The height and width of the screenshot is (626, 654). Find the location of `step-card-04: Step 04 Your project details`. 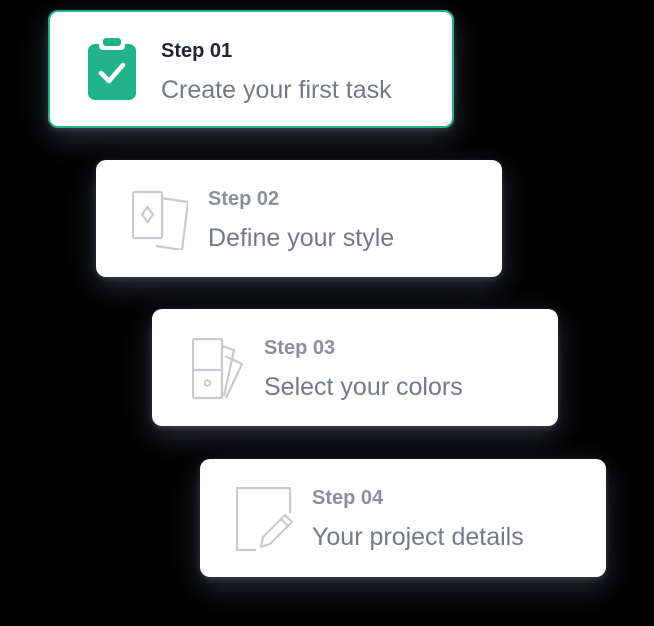

step-card-04: Step 04 Your project details is located at coordinates (403, 518).